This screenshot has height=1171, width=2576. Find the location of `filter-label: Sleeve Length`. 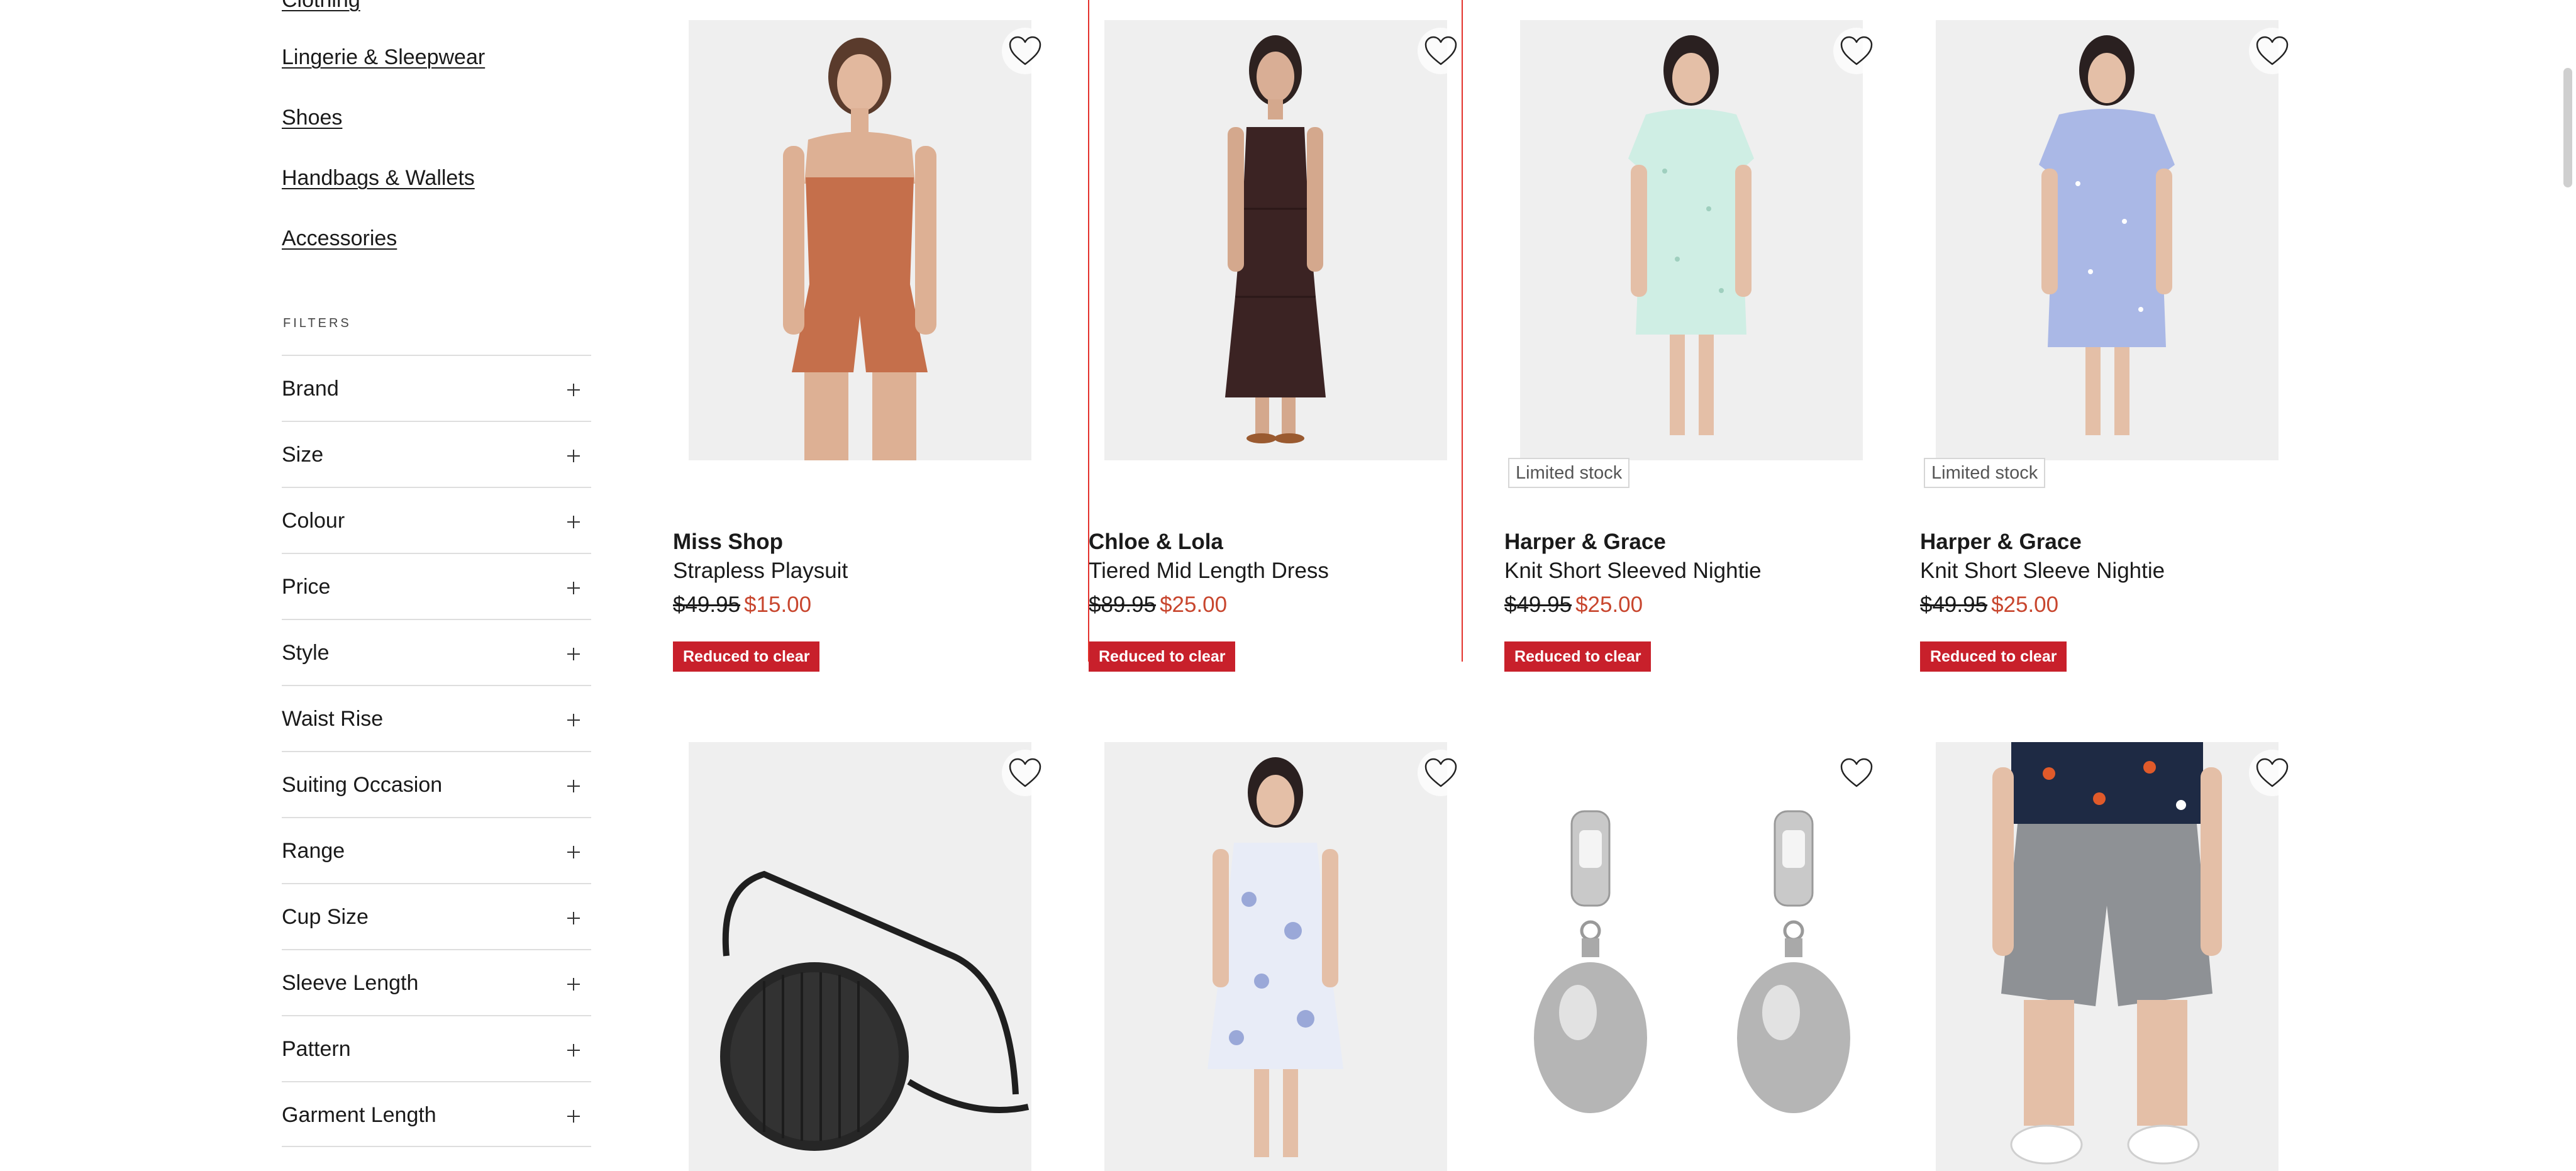

filter-label: Sleeve Length is located at coordinates (350, 983).